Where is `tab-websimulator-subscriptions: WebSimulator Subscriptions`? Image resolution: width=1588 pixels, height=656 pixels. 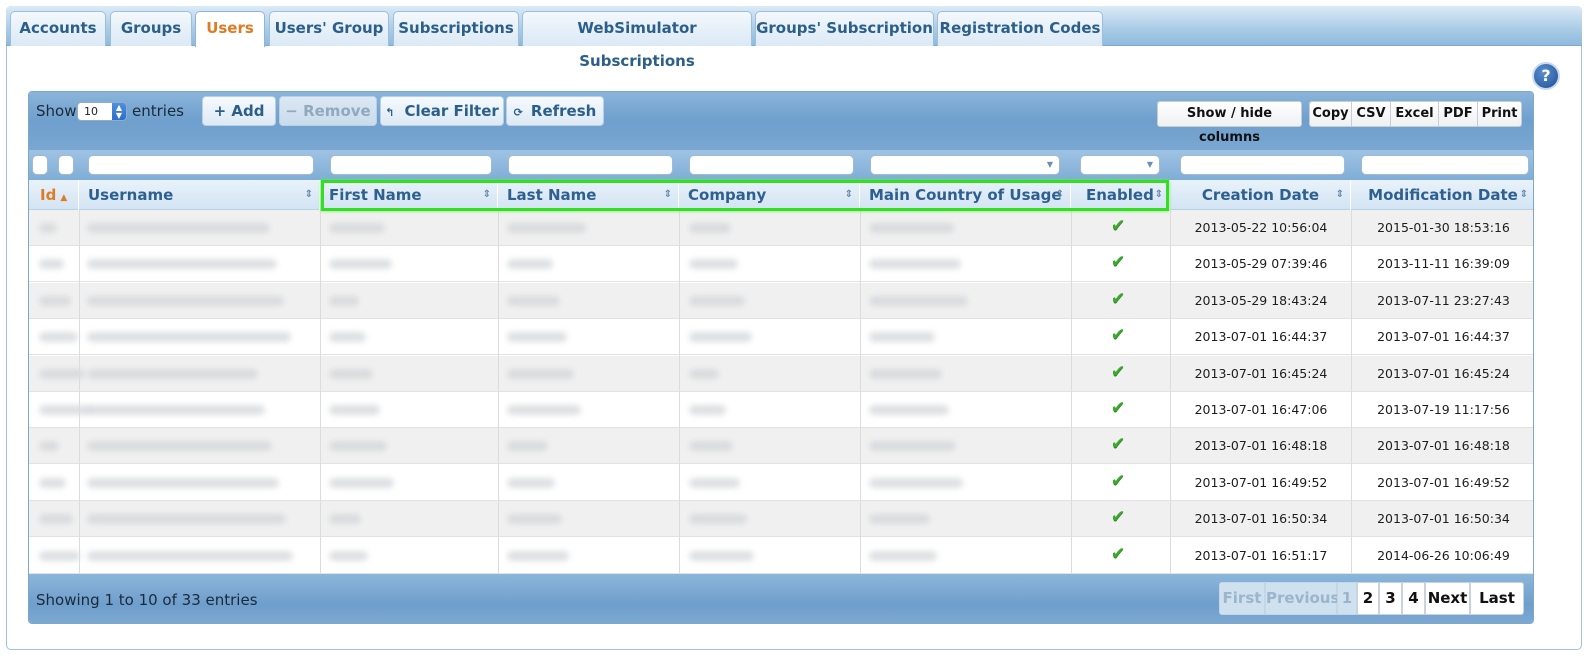 tab-websimulator-subscriptions: WebSimulator Subscriptions is located at coordinates (637, 40).